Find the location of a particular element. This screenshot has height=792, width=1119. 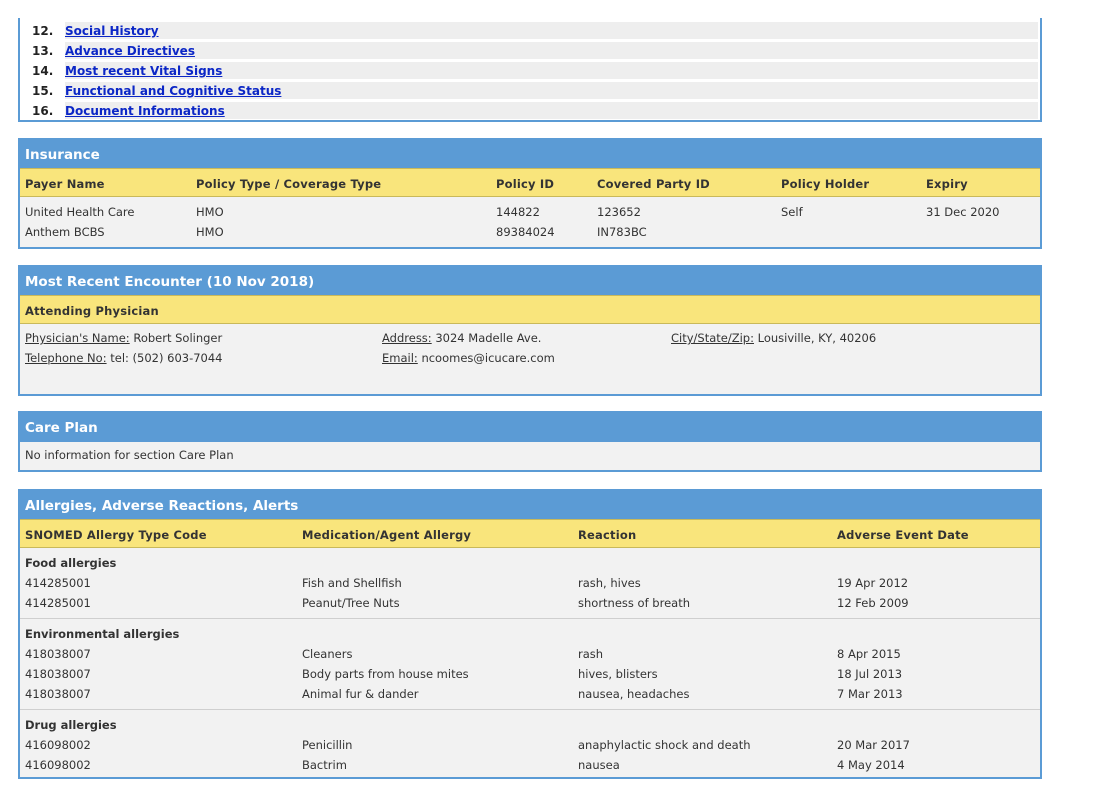

attending-physician-header: Attending Physician is located at coordinates (530, 309).